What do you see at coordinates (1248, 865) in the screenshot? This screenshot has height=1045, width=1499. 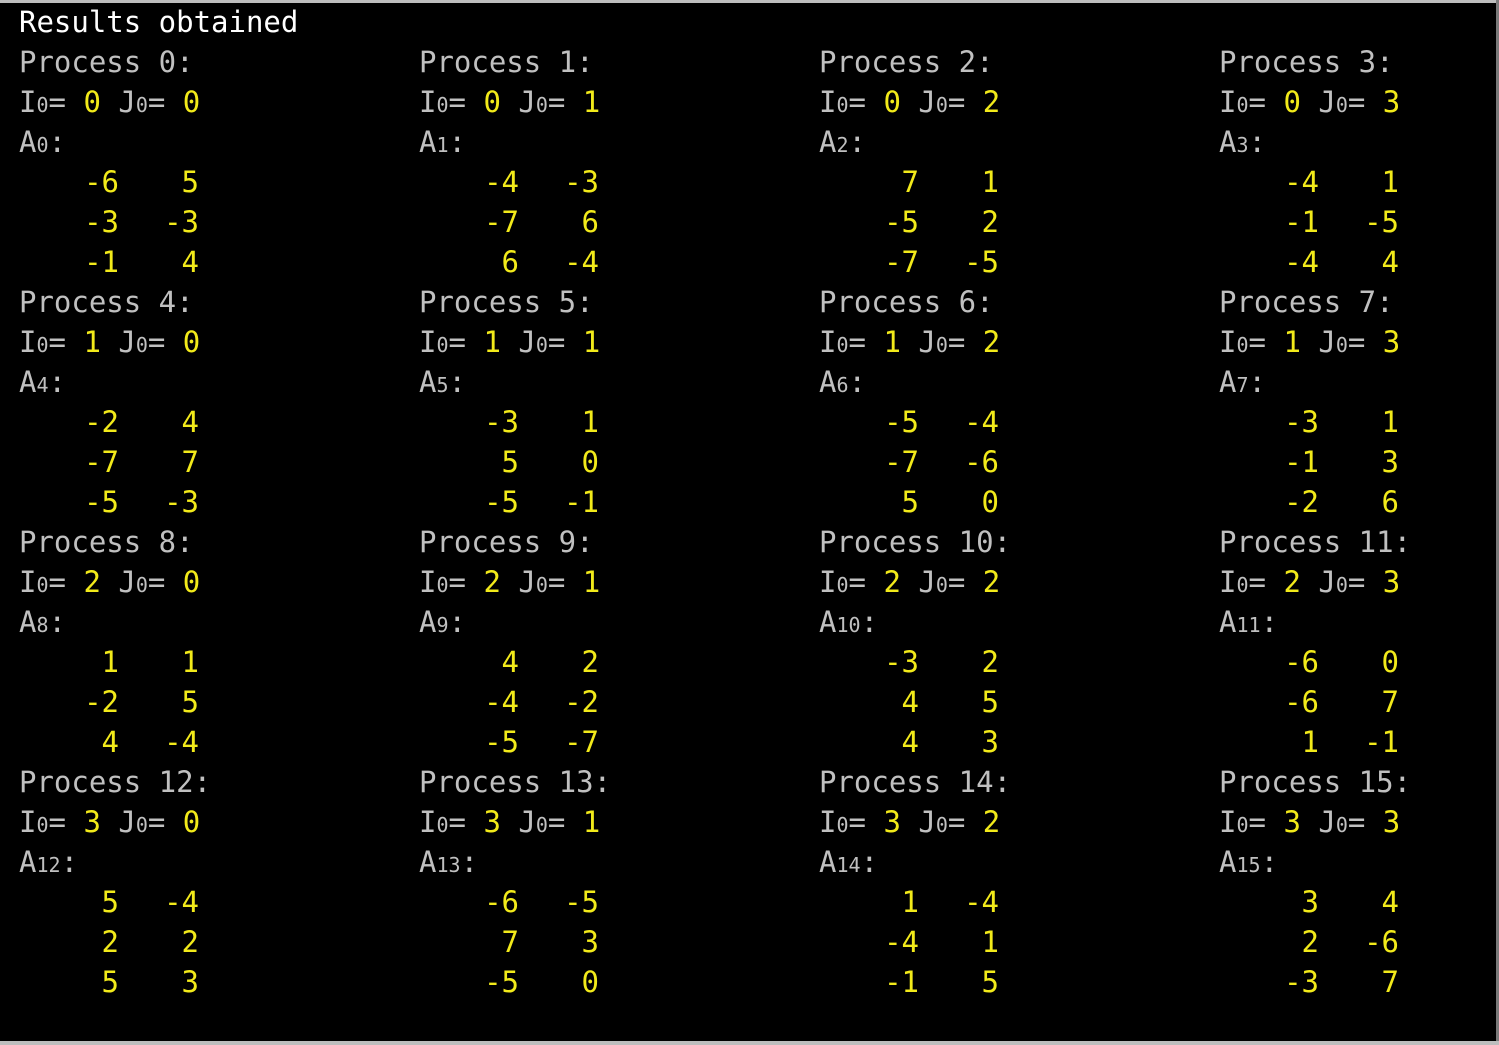 I see `matrix-subscript: 15` at bounding box center [1248, 865].